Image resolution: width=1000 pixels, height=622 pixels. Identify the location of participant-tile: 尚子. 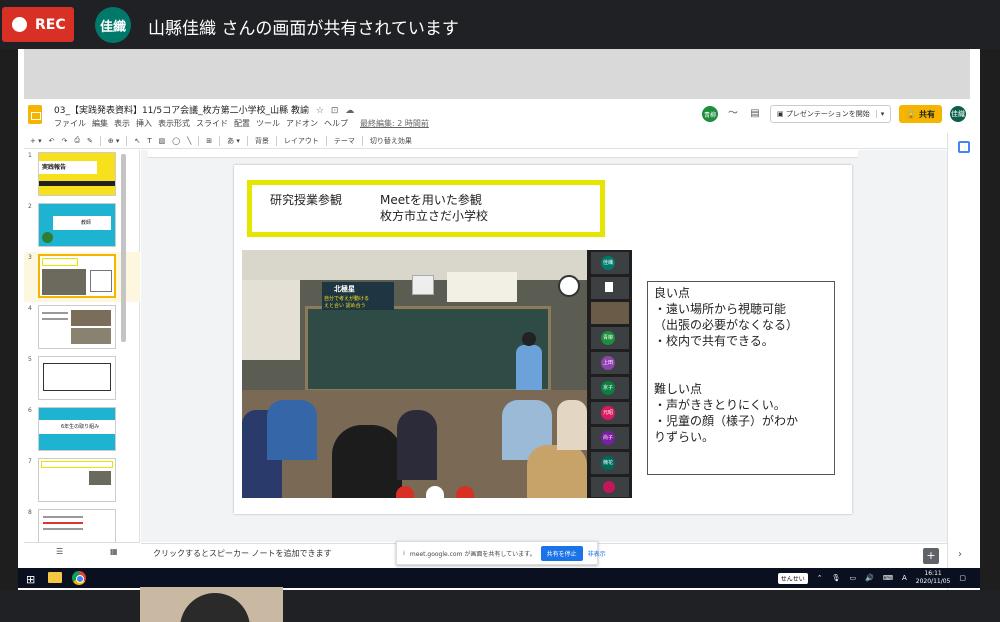
(610, 438).